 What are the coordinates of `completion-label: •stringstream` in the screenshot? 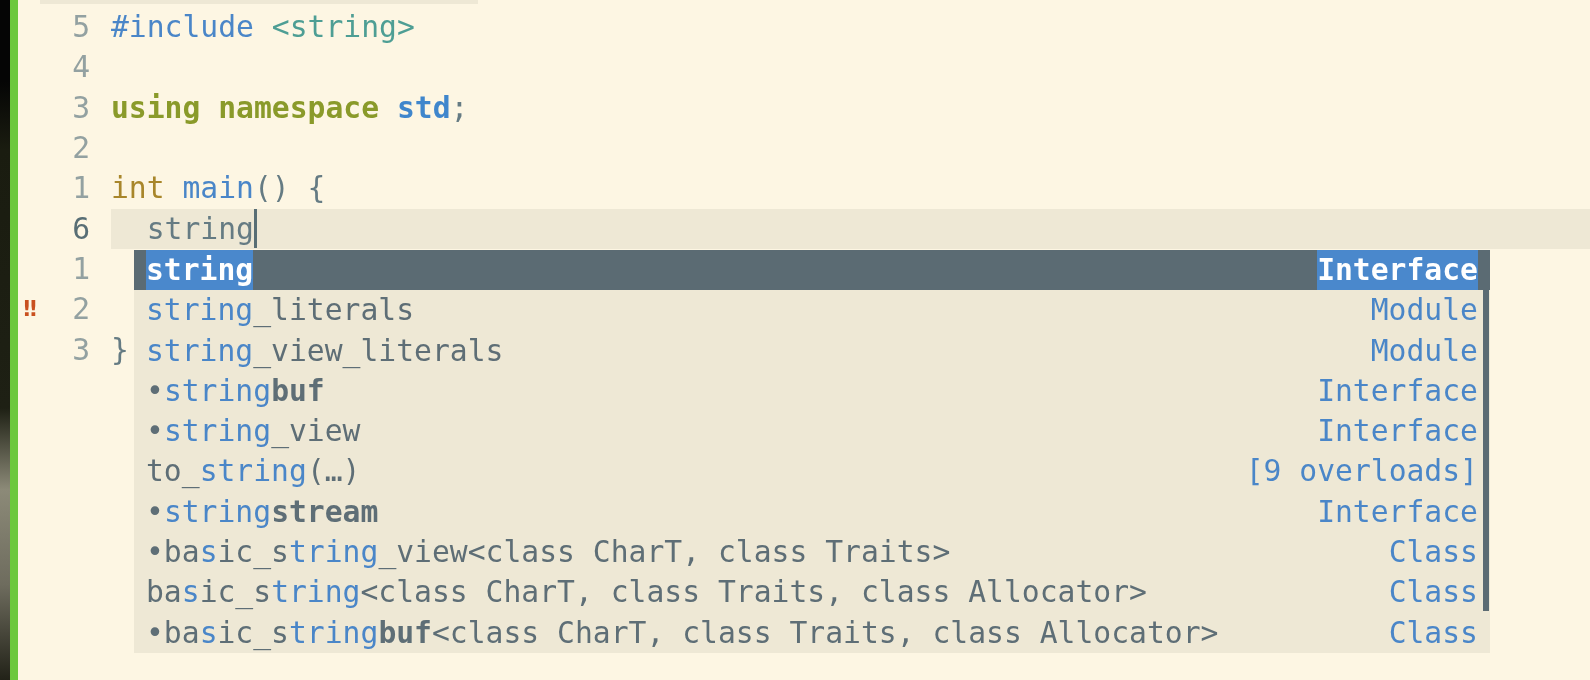 It's located at (262, 511).